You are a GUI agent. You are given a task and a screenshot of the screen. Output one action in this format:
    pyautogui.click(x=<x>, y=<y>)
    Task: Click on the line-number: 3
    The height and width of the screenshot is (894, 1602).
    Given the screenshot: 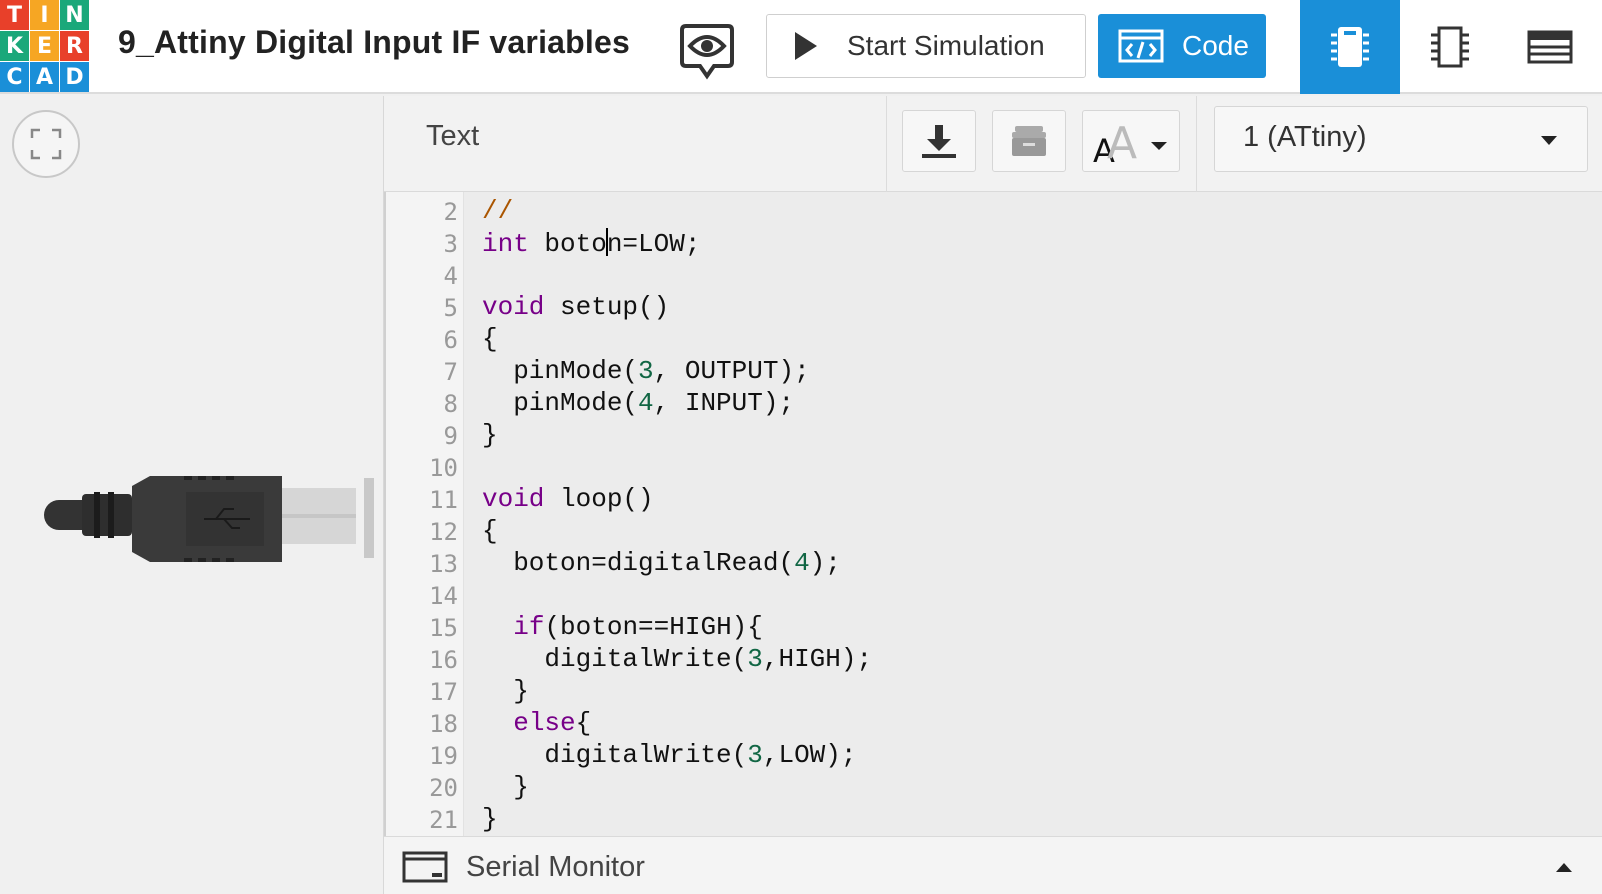 What is the action you would take?
    pyautogui.click(x=450, y=244)
    